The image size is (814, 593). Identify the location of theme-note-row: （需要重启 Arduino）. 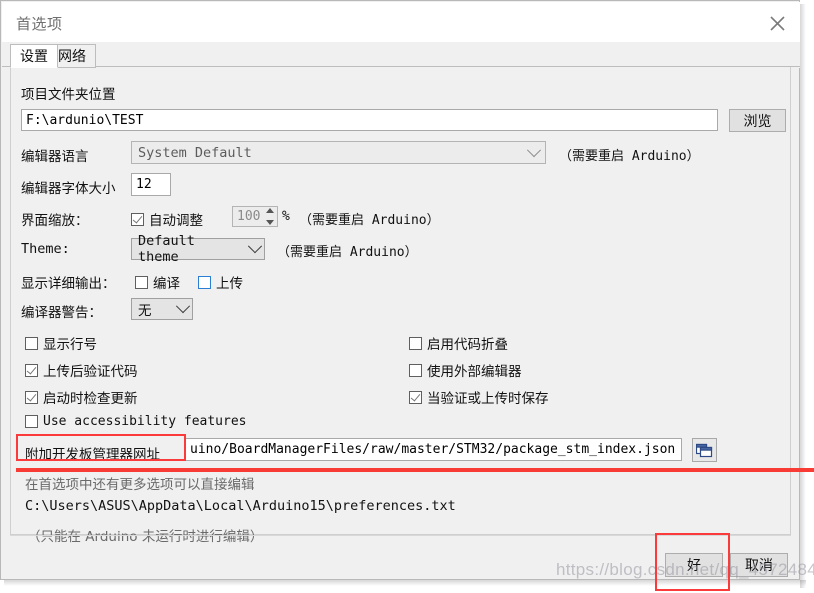
(347, 250).